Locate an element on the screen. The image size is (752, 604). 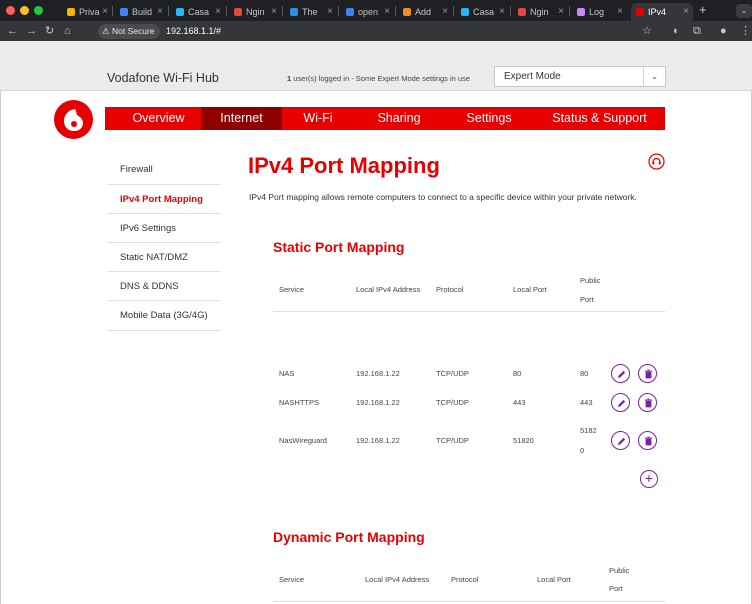
browser-tab: Build × is located at coordinates (141, 12).